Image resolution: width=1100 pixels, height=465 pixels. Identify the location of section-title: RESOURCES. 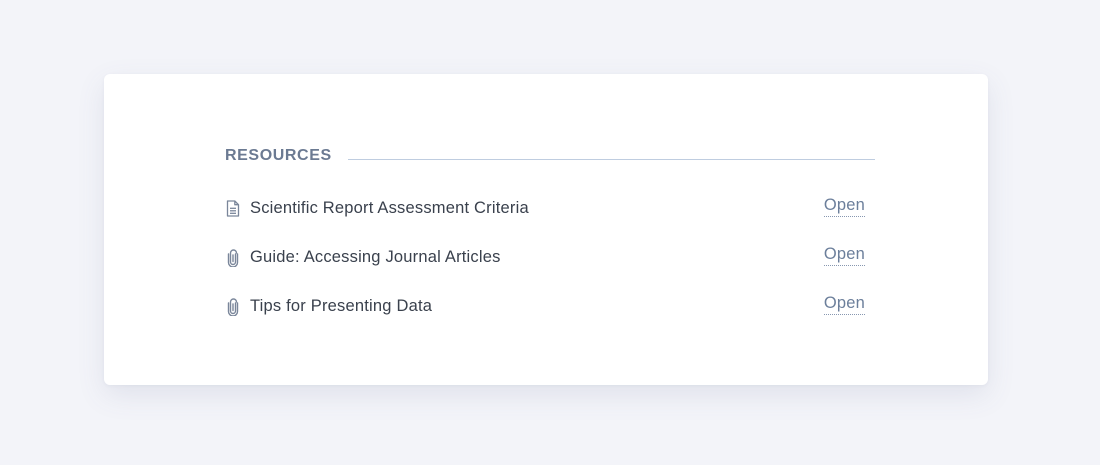
(278, 155).